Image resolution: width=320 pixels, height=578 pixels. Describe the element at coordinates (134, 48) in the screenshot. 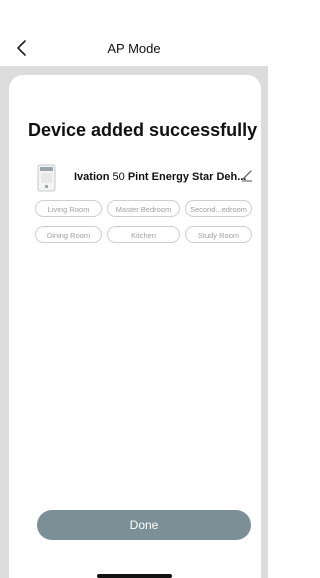

I see `page-title: AP Mode` at that location.